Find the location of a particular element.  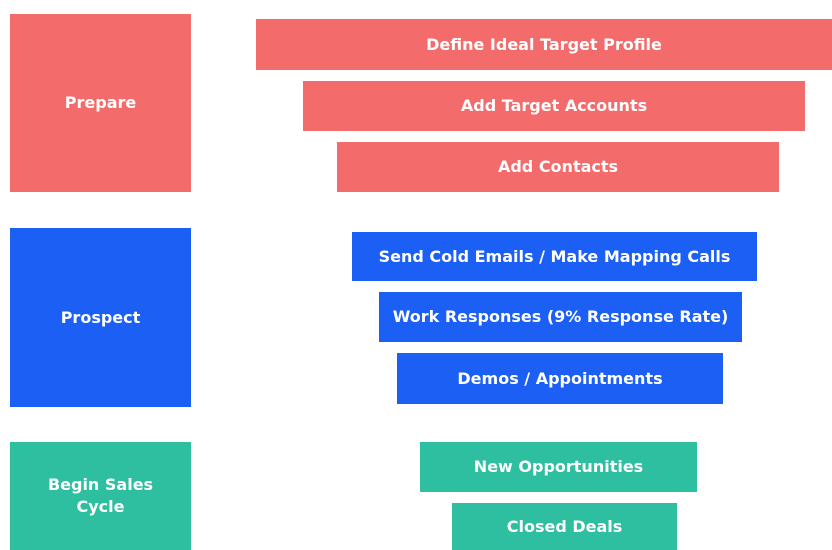

stage-prepare-label: Prepare is located at coordinates (100, 102).